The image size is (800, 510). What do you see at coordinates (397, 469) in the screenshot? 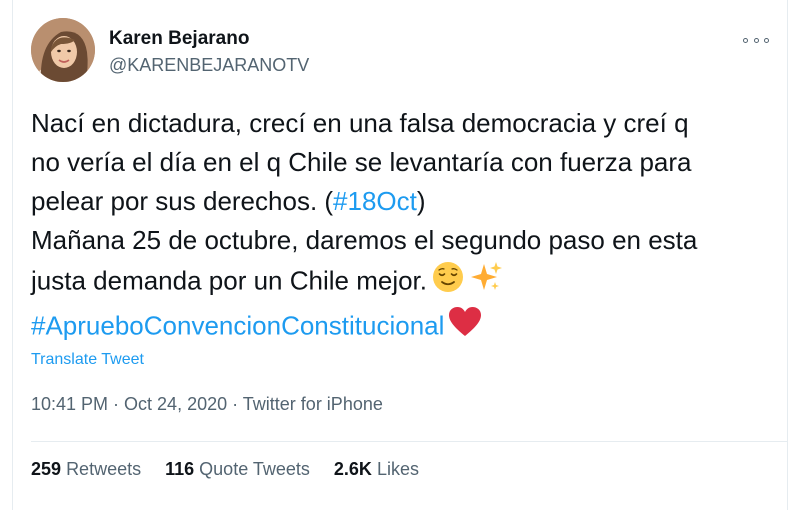
I see `likes-label: Likes` at bounding box center [397, 469].